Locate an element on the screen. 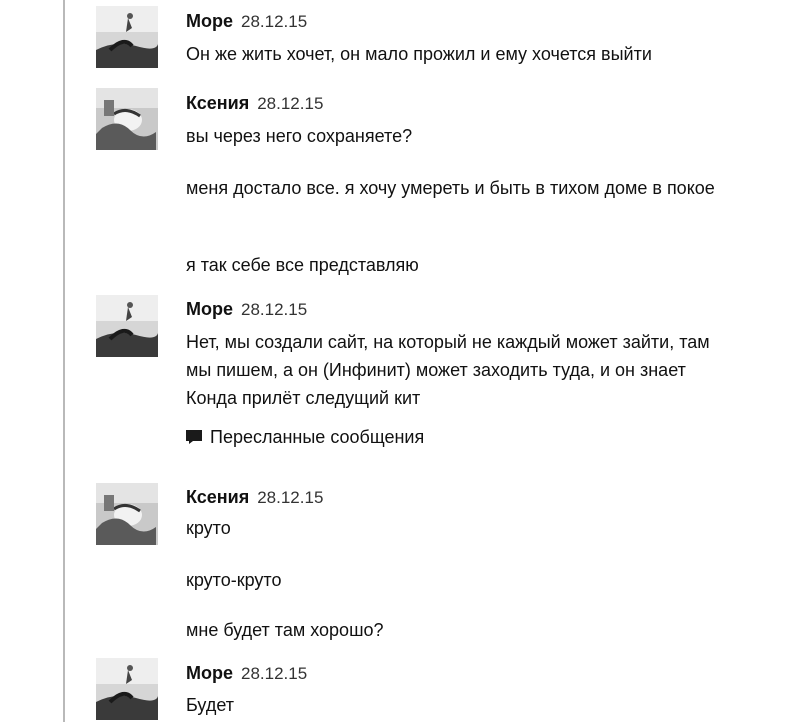 This screenshot has height=722, width=790. forwarded-messages-link: Пересланные сообщения is located at coordinates (305, 437).